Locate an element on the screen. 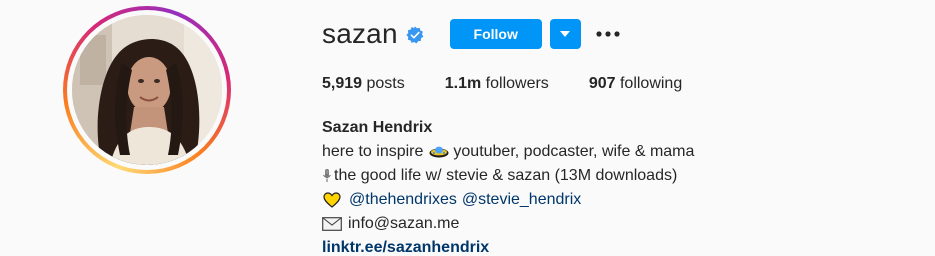 This screenshot has height=256, width=935. more-options-button is located at coordinates (608, 34).